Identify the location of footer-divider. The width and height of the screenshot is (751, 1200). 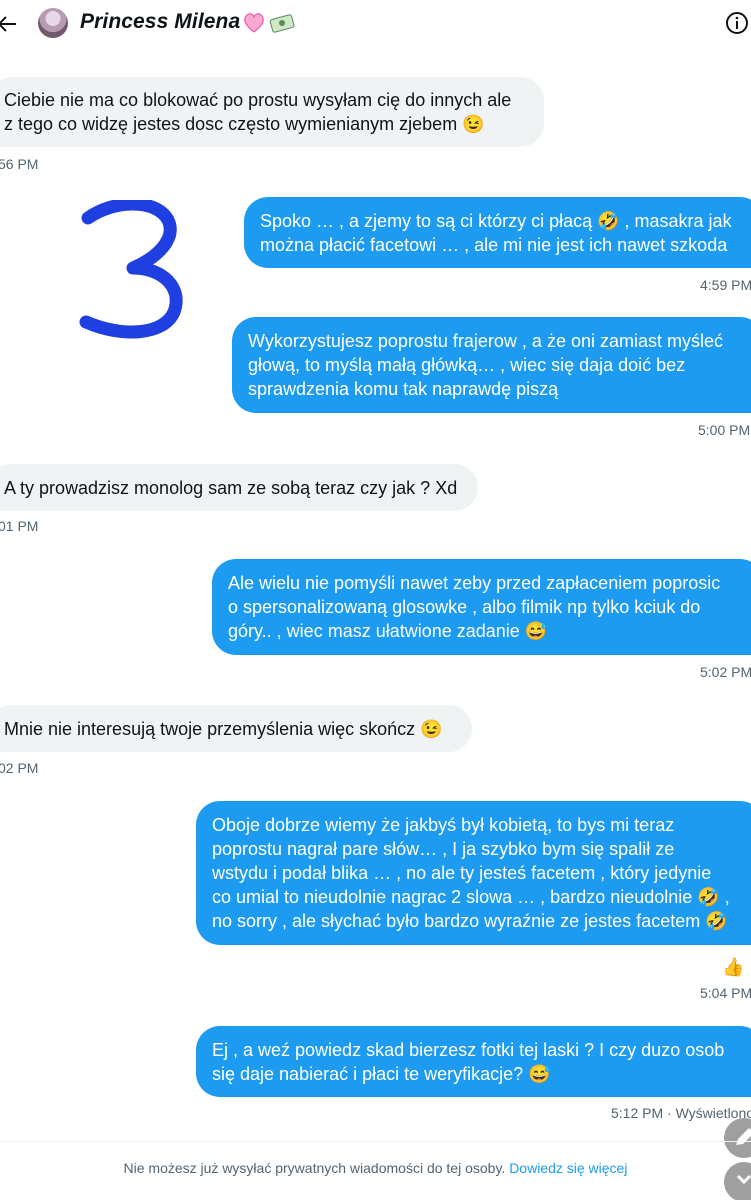
(375, 1141).